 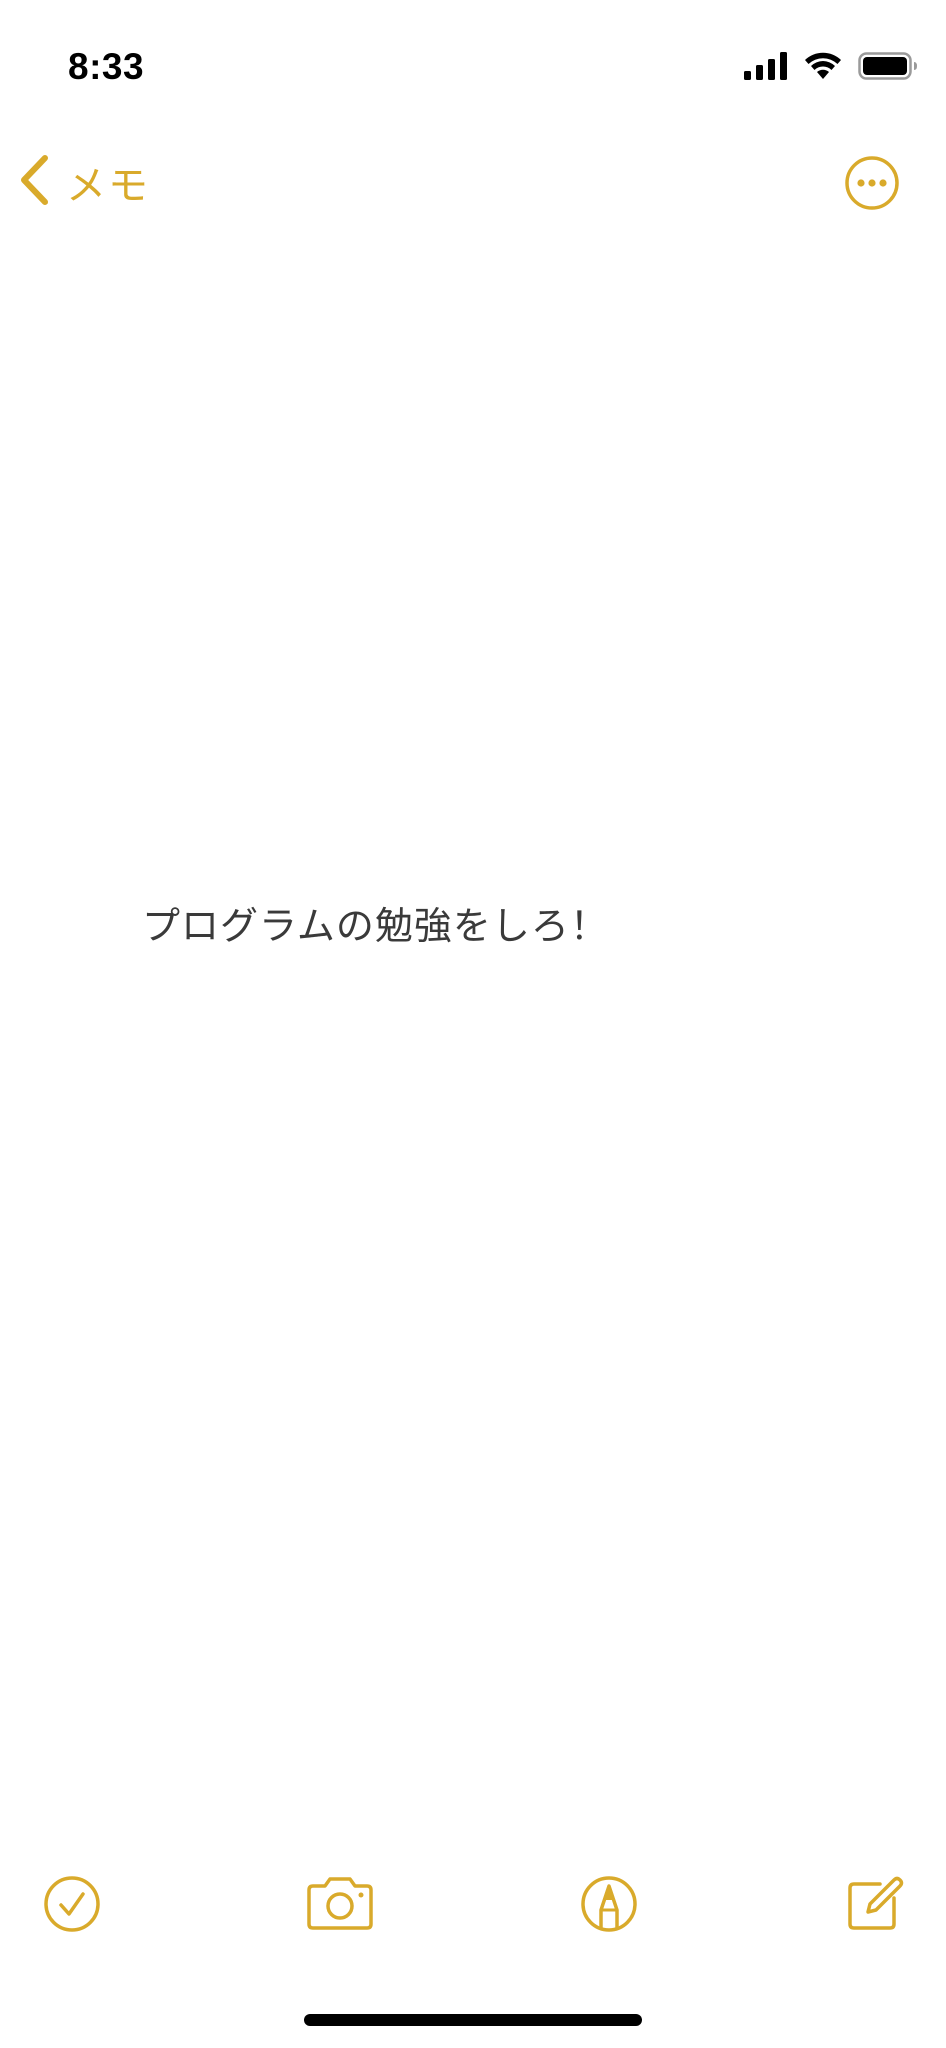 What do you see at coordinates (766, 66) in the screenshot?
I see `cellular-signal-icon` at bounding box center [766, 66].